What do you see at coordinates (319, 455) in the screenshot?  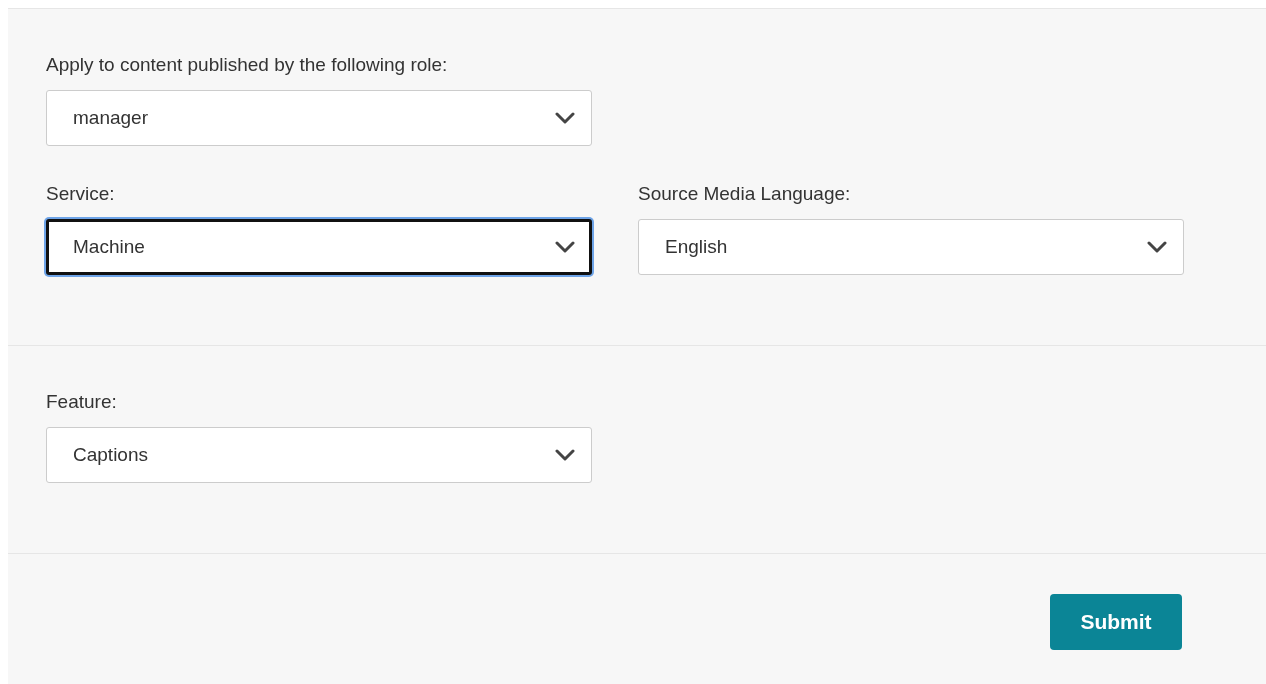 I see `dropdown: Captions` at bounding box center [319, 455].